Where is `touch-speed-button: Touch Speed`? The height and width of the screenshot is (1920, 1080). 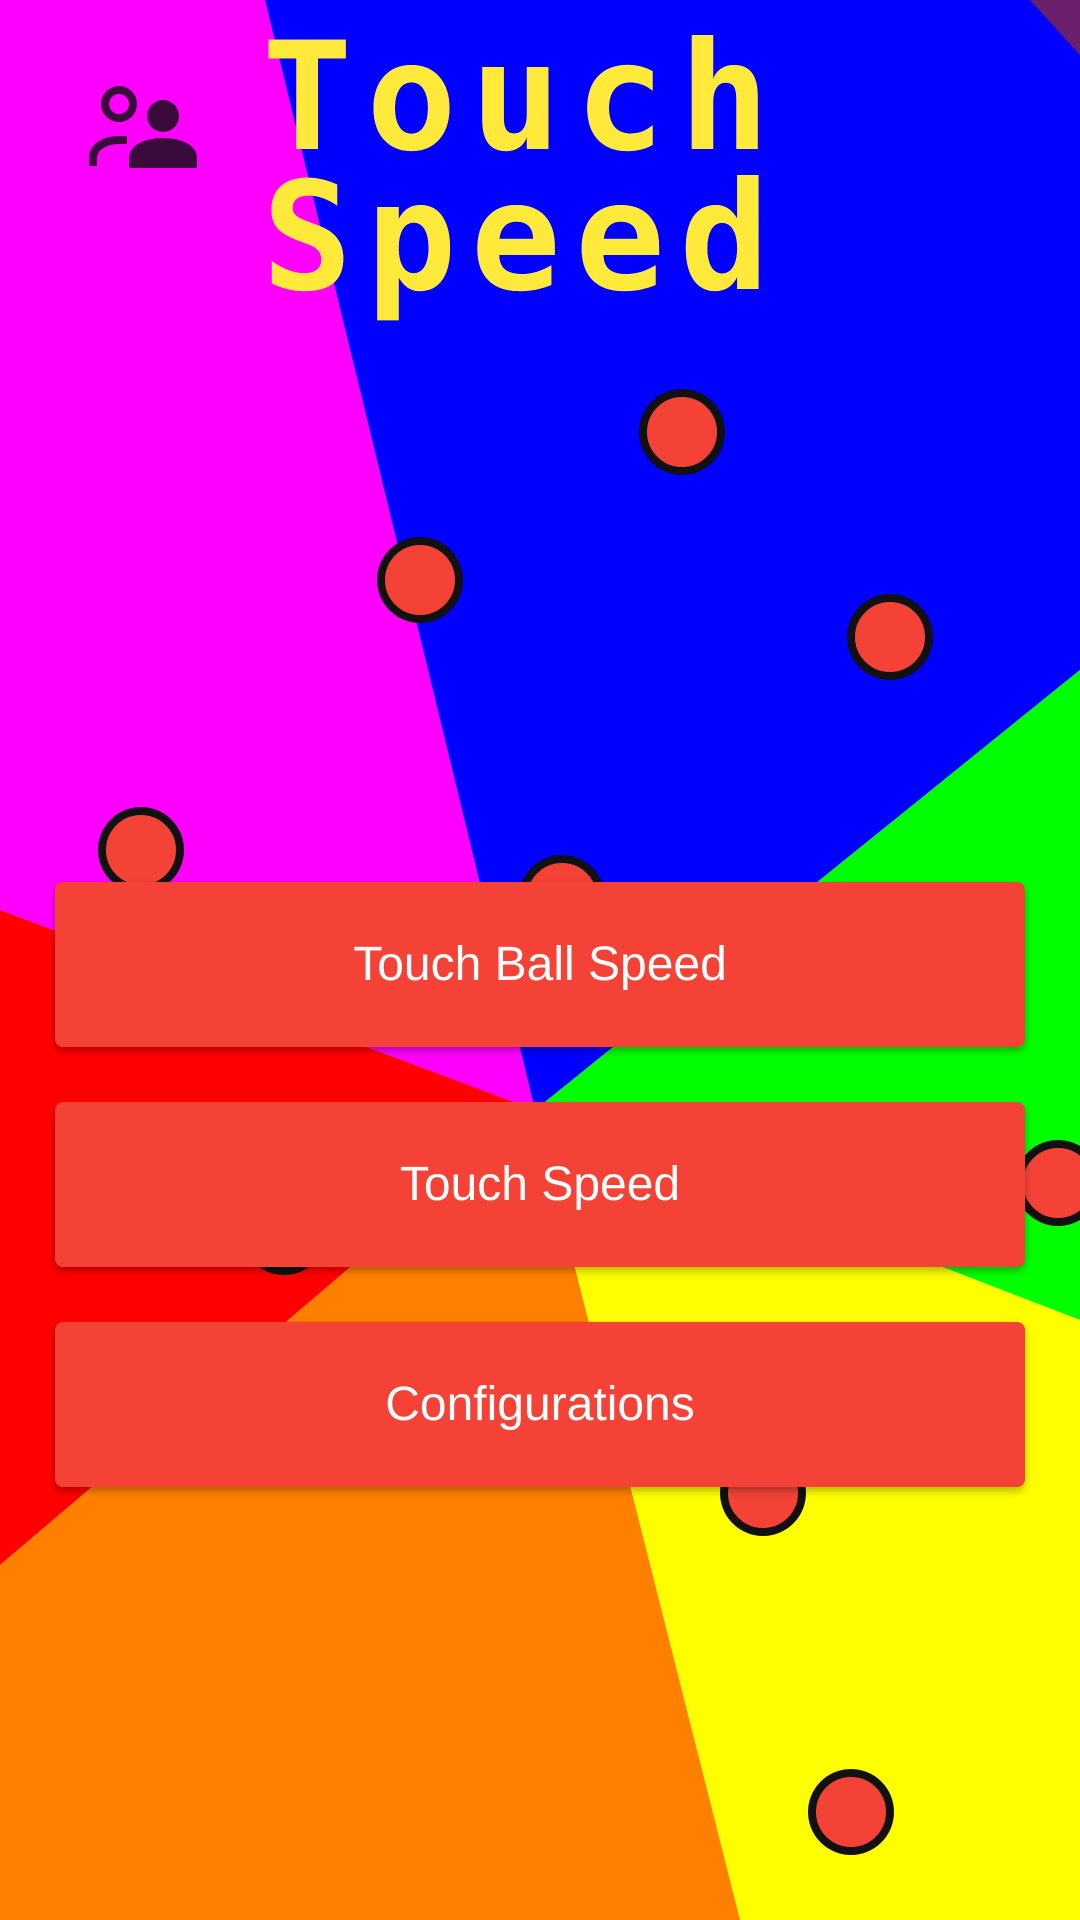
touch-speed-button: Touch Speed is located at coordinates (540, 1184).